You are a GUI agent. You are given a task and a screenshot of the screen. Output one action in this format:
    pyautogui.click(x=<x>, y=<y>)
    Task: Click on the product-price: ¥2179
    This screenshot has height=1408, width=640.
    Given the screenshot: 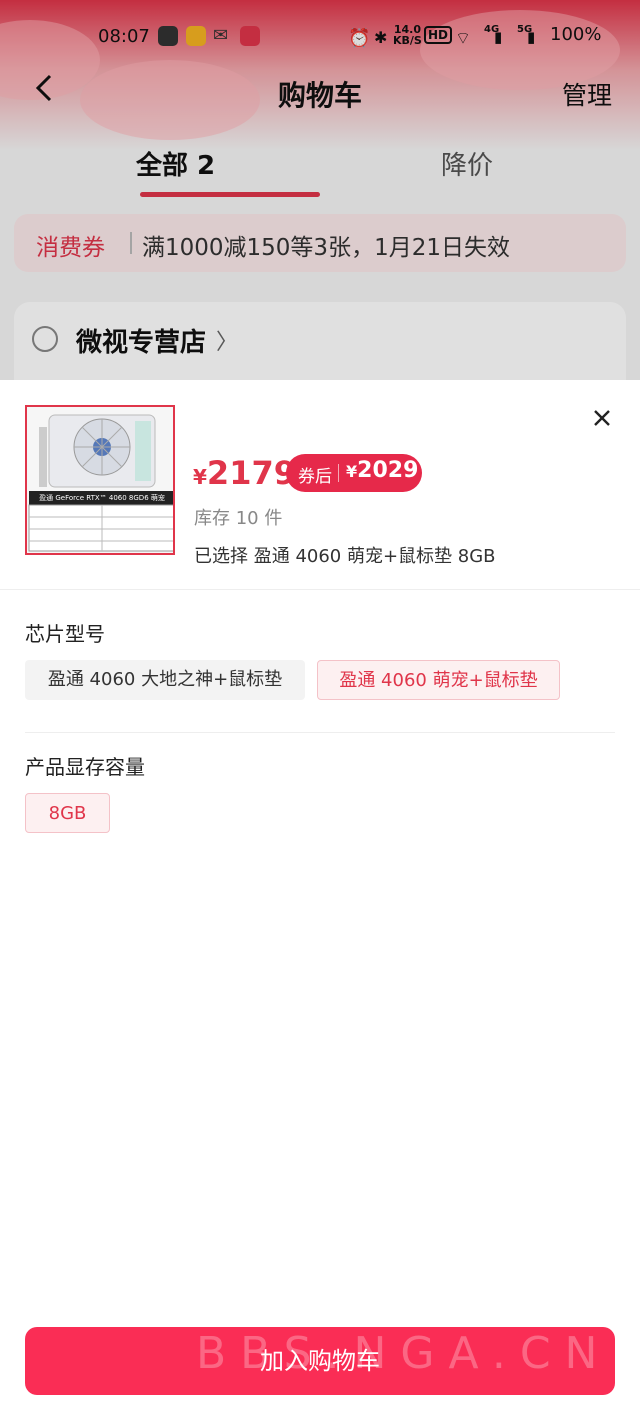 What is the action you would take?
    pyautogui.click(x=244, y=473)
    